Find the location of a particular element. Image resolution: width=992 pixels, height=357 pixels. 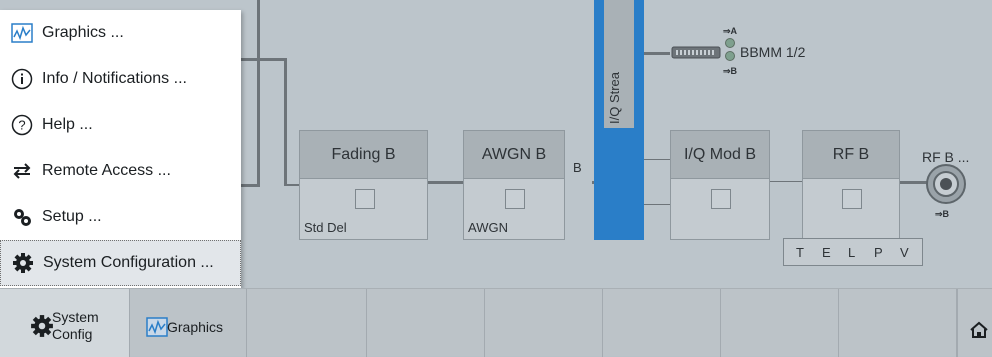

bbmm-connector-icon is located at coordinates (696, 52).